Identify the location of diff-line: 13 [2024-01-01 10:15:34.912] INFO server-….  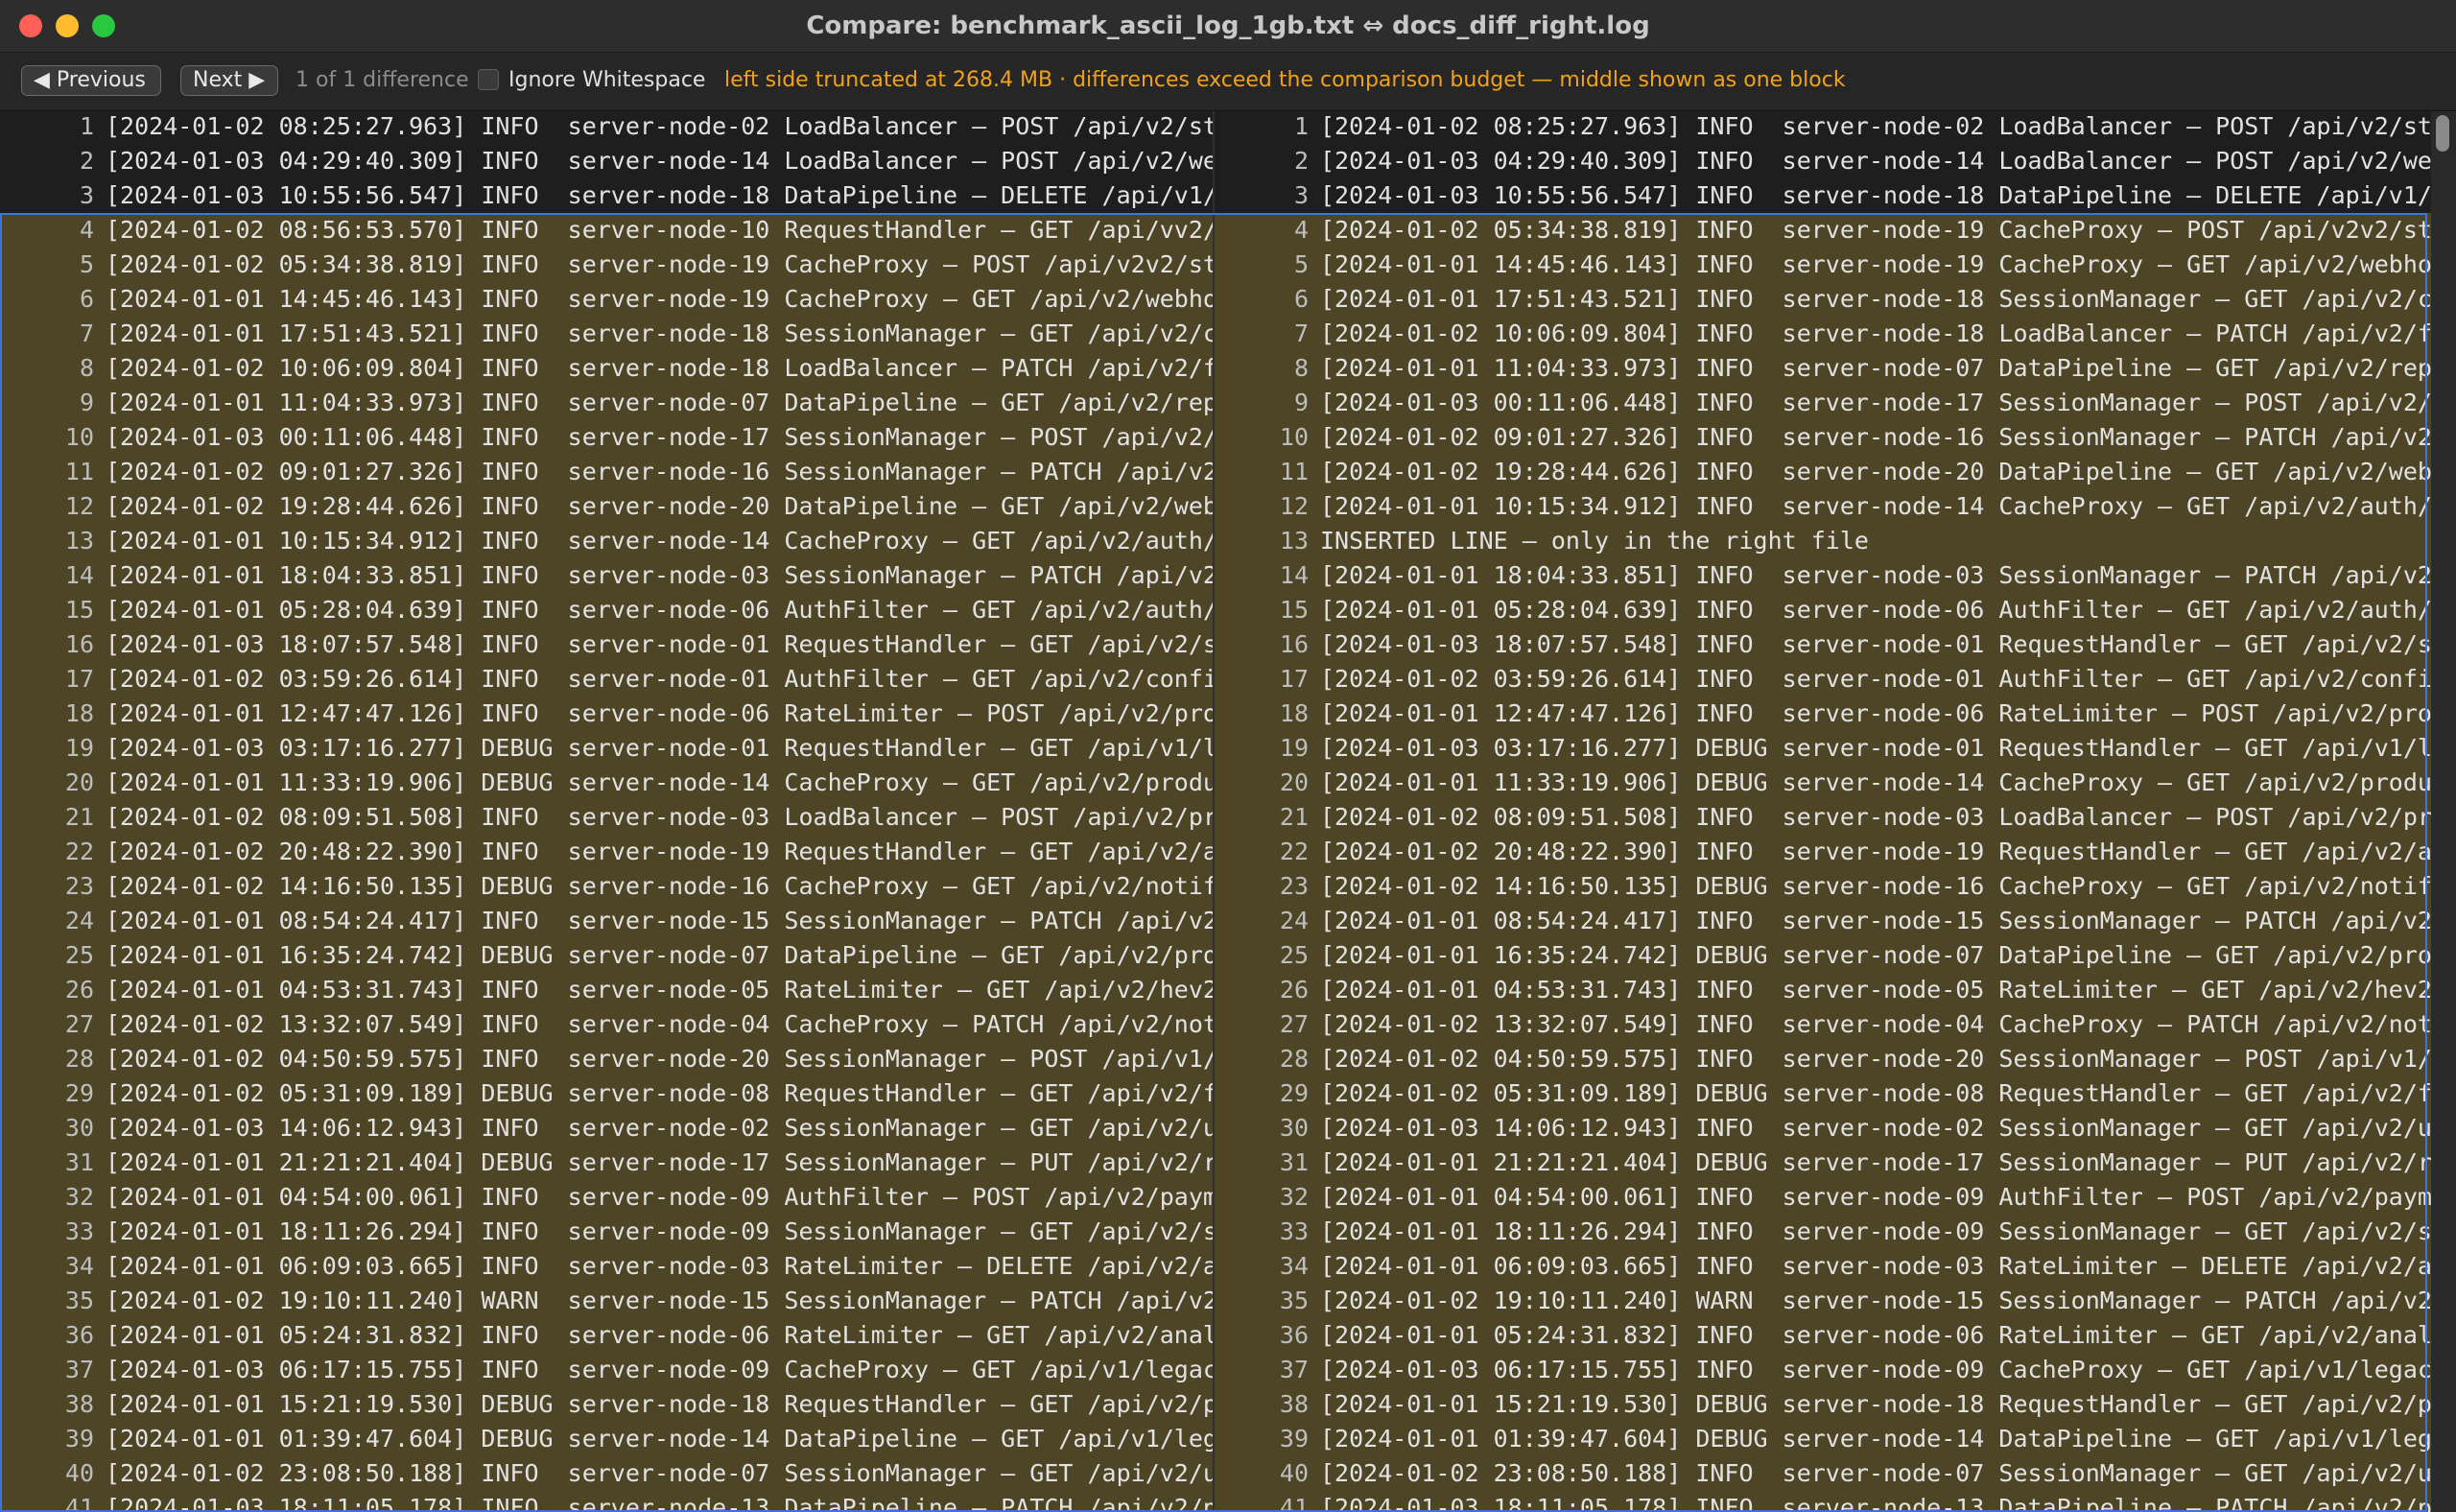
(606, 541).